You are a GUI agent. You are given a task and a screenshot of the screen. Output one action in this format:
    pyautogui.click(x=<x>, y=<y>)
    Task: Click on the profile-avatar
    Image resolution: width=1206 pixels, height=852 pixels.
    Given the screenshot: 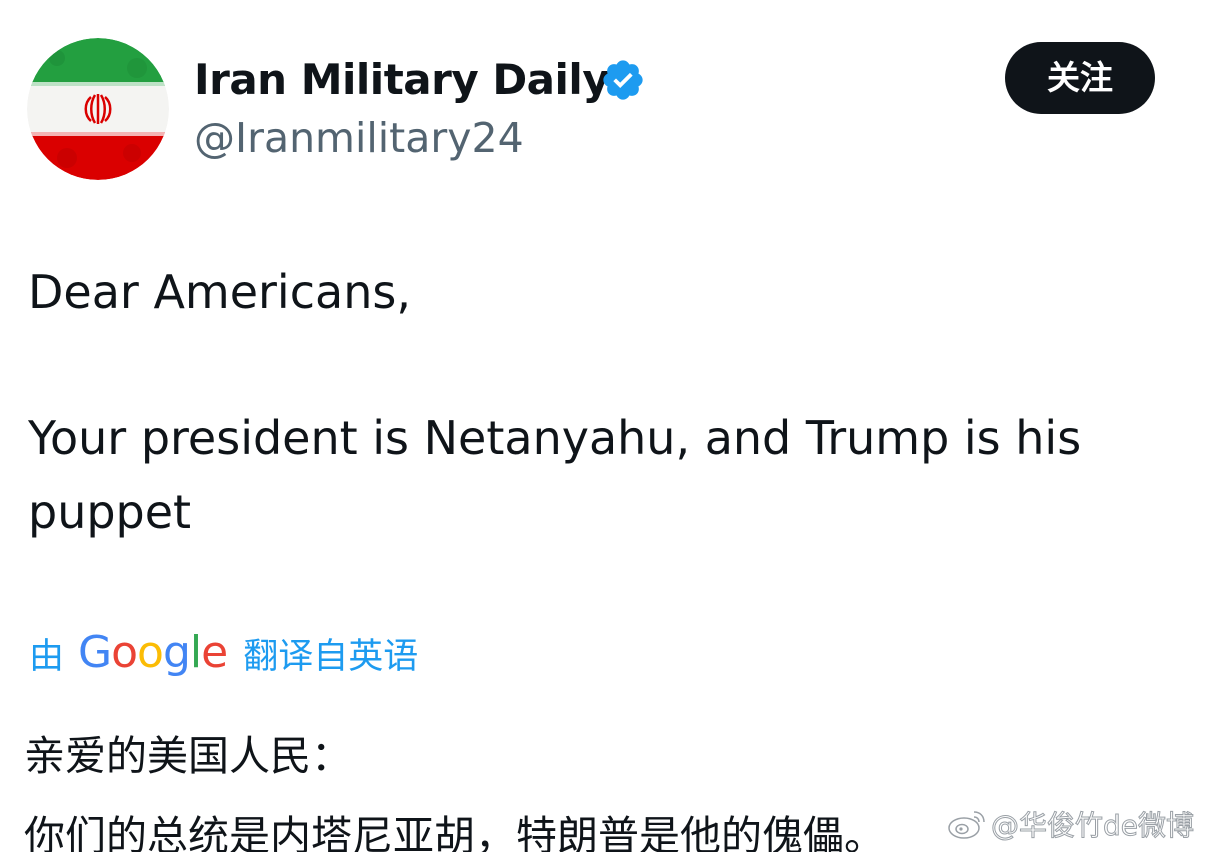 What is the action you would take?
    pyautogui.click(x=98, y=109)
    